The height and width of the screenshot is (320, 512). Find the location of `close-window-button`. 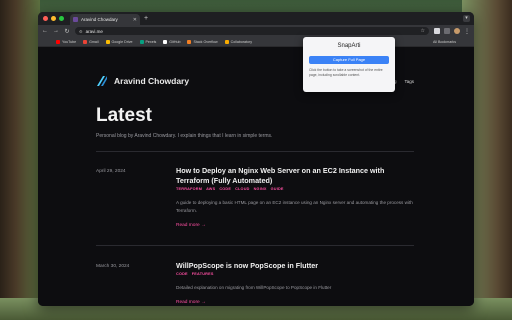

close-window-button is located at coordinates (45, 18).